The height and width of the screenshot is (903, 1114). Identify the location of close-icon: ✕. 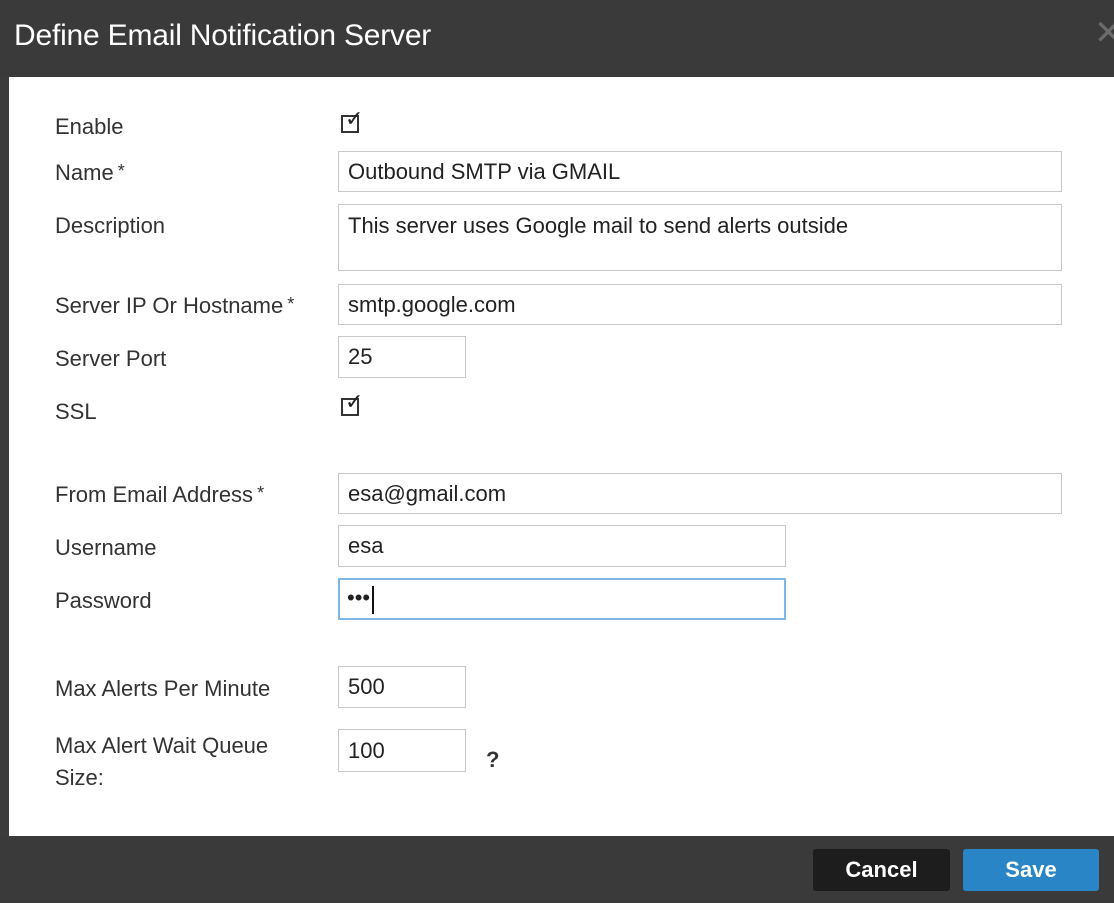
(1104, 33).